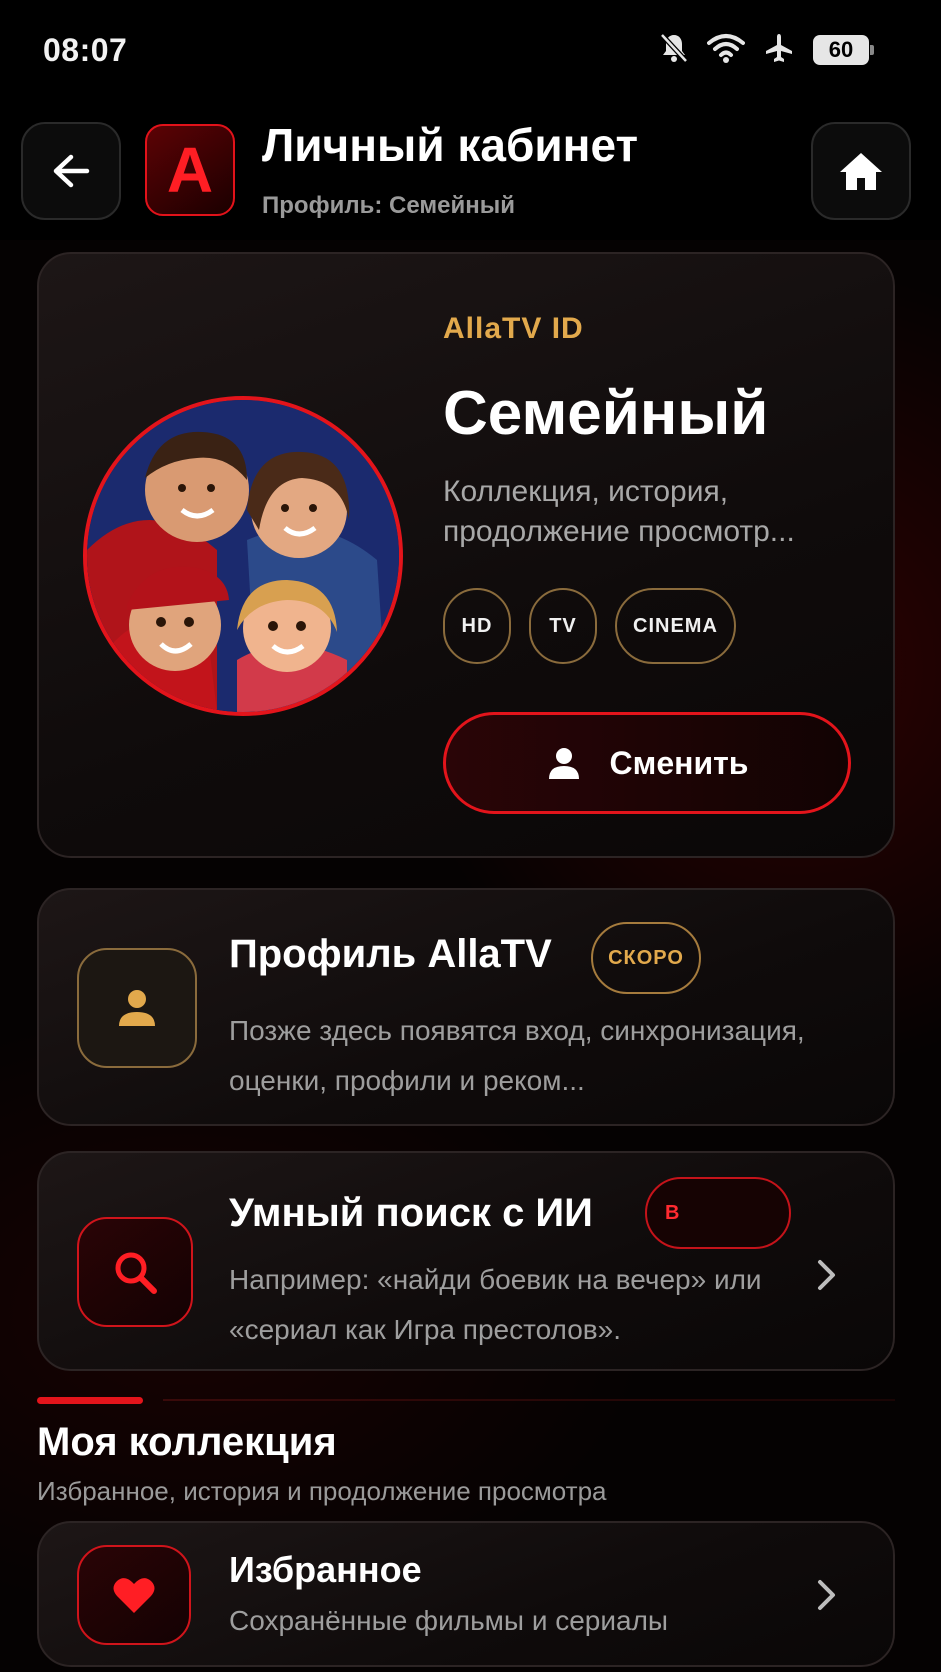  What do you see at coordinates (449, 1620) in the screenshot?
I see `favorites-text: Сохранённые фильмы и сериалы` at bounding box center [449, 1620].